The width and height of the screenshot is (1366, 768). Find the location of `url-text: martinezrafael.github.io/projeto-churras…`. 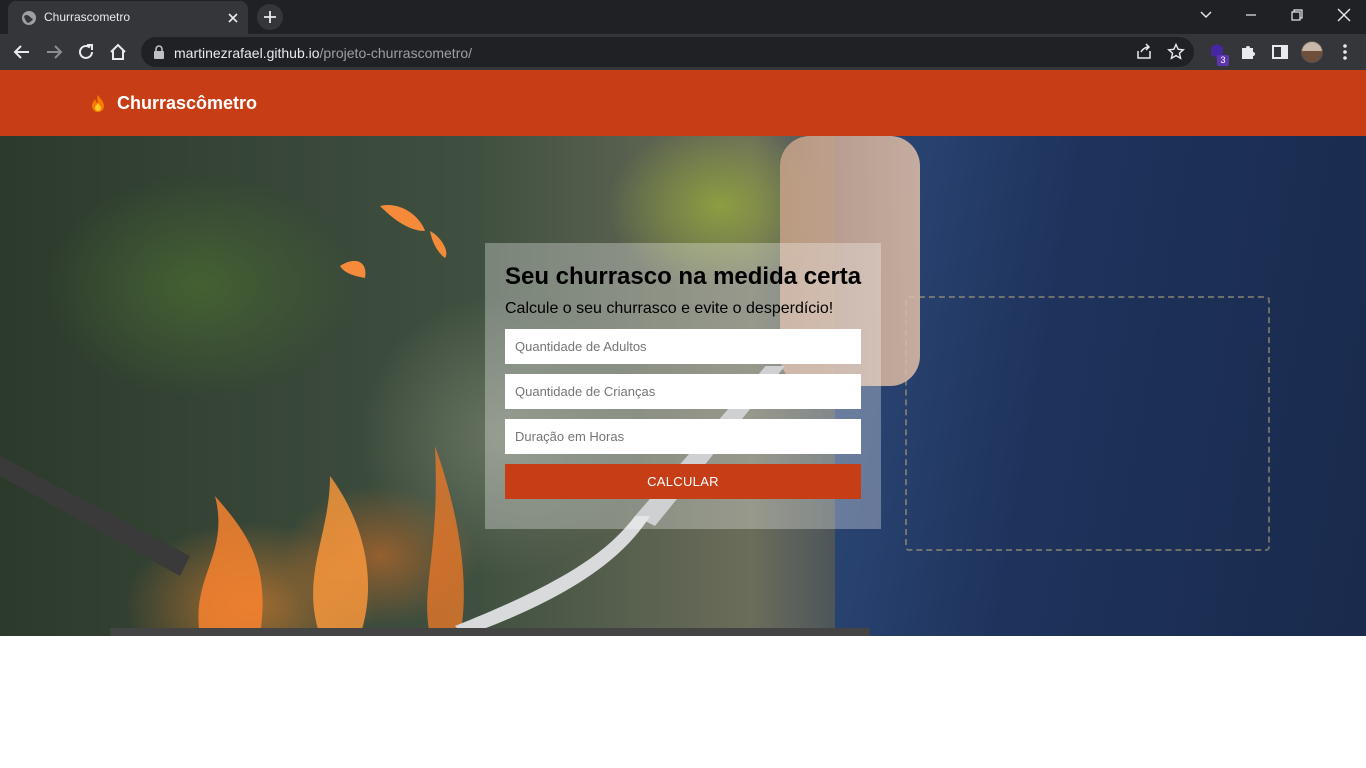

url-text: martinezrafael.github.io/projeto-churras… is located at coordinates (323, 53).